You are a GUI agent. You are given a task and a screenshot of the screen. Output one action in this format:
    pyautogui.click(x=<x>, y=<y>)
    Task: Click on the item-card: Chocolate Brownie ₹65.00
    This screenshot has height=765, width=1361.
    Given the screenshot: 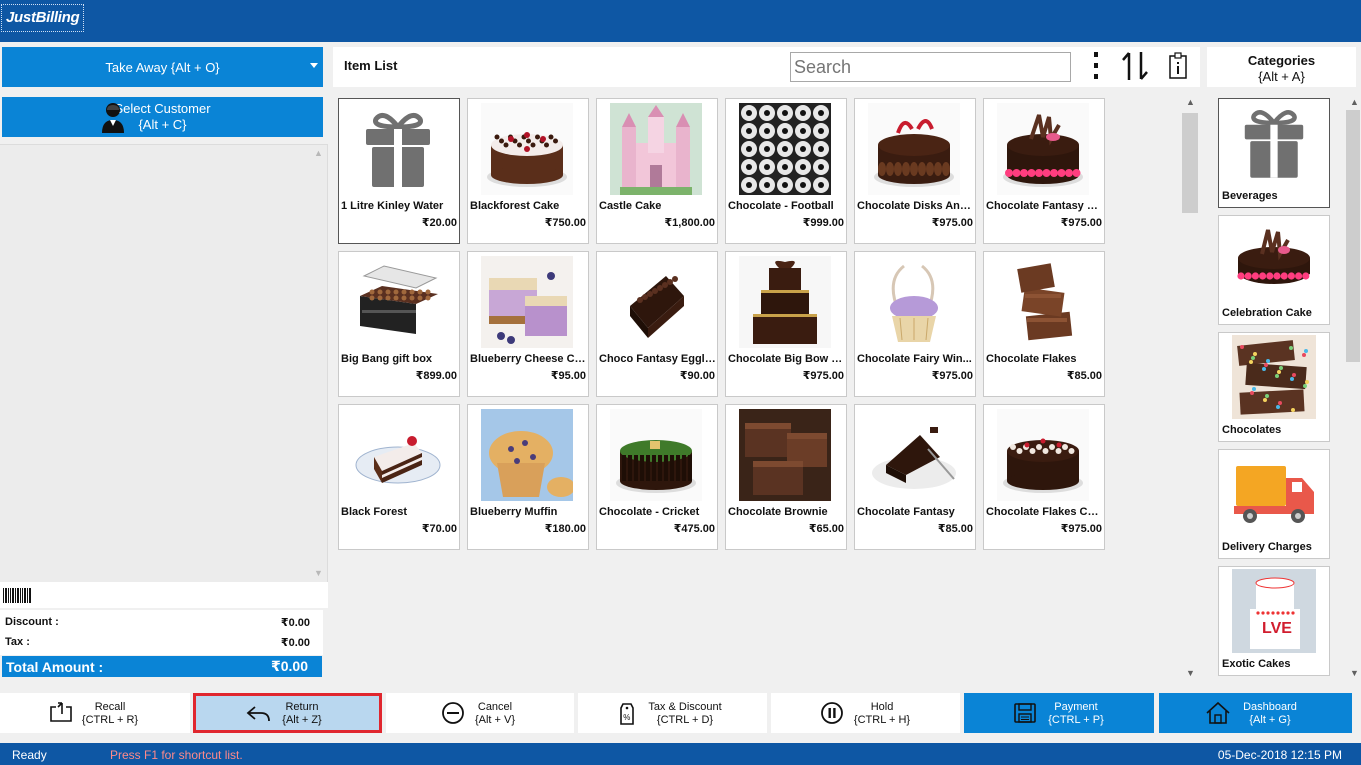 What is the action you would take?
    pyautogui.click(x=786, y=477)
    